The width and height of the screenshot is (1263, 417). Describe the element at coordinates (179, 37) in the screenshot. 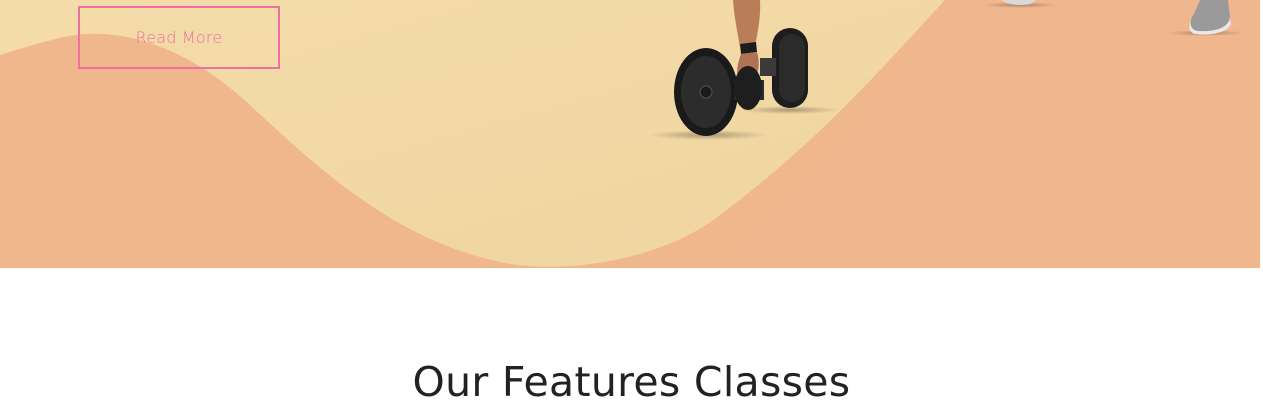

I see `read-more-button: Read More` at that location.